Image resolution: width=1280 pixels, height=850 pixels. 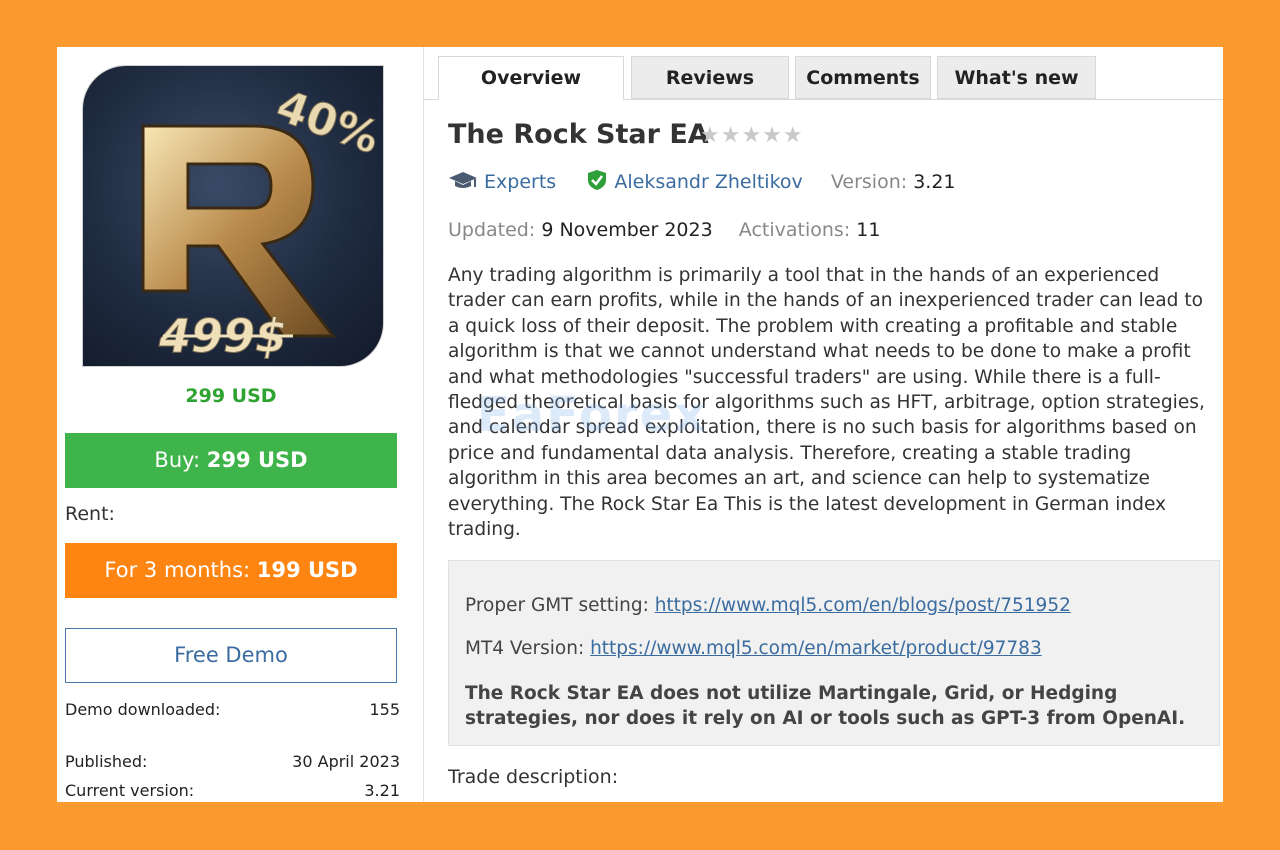 I want to click on category-link: Experts, so click(x=520, y=182).